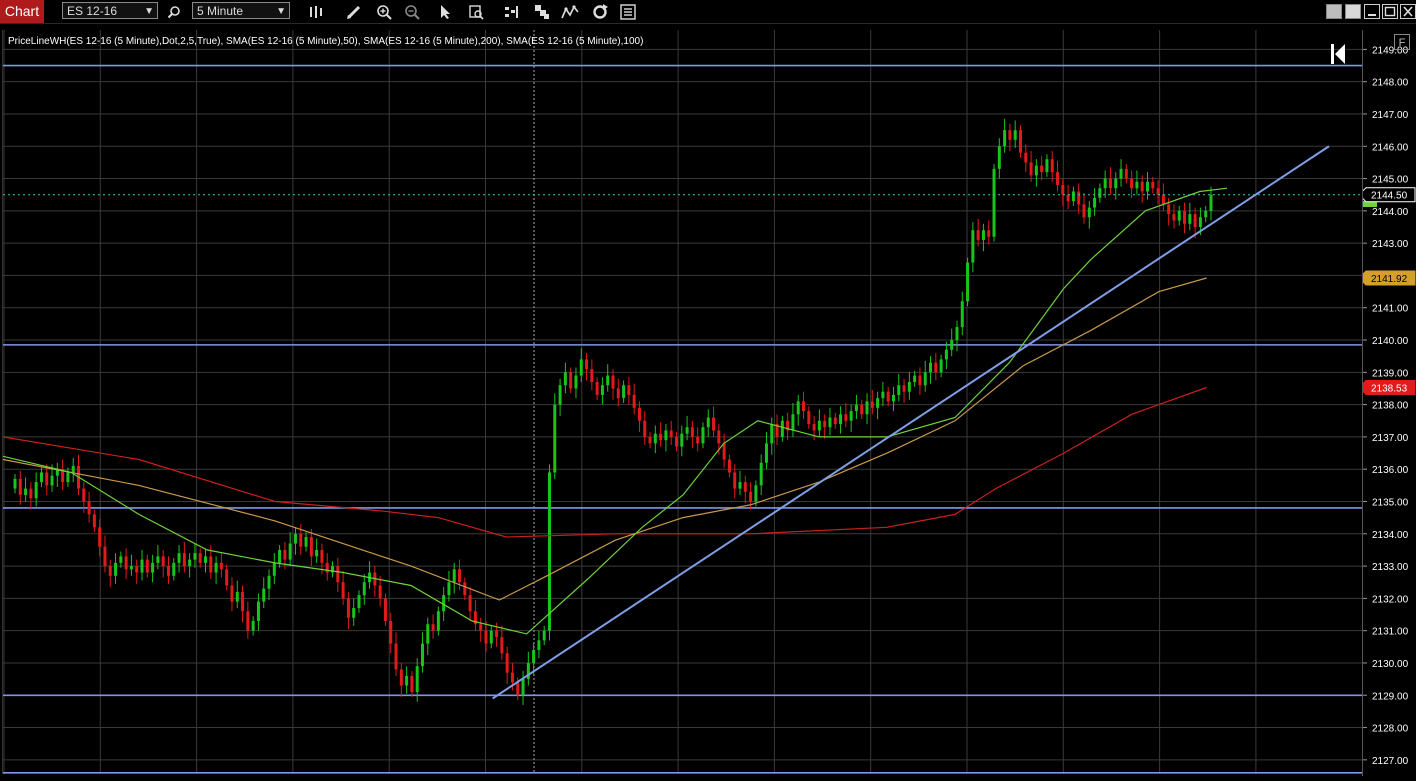 The image size is (1416, 781). I want to click on pointer-icon, so click(446, 11).